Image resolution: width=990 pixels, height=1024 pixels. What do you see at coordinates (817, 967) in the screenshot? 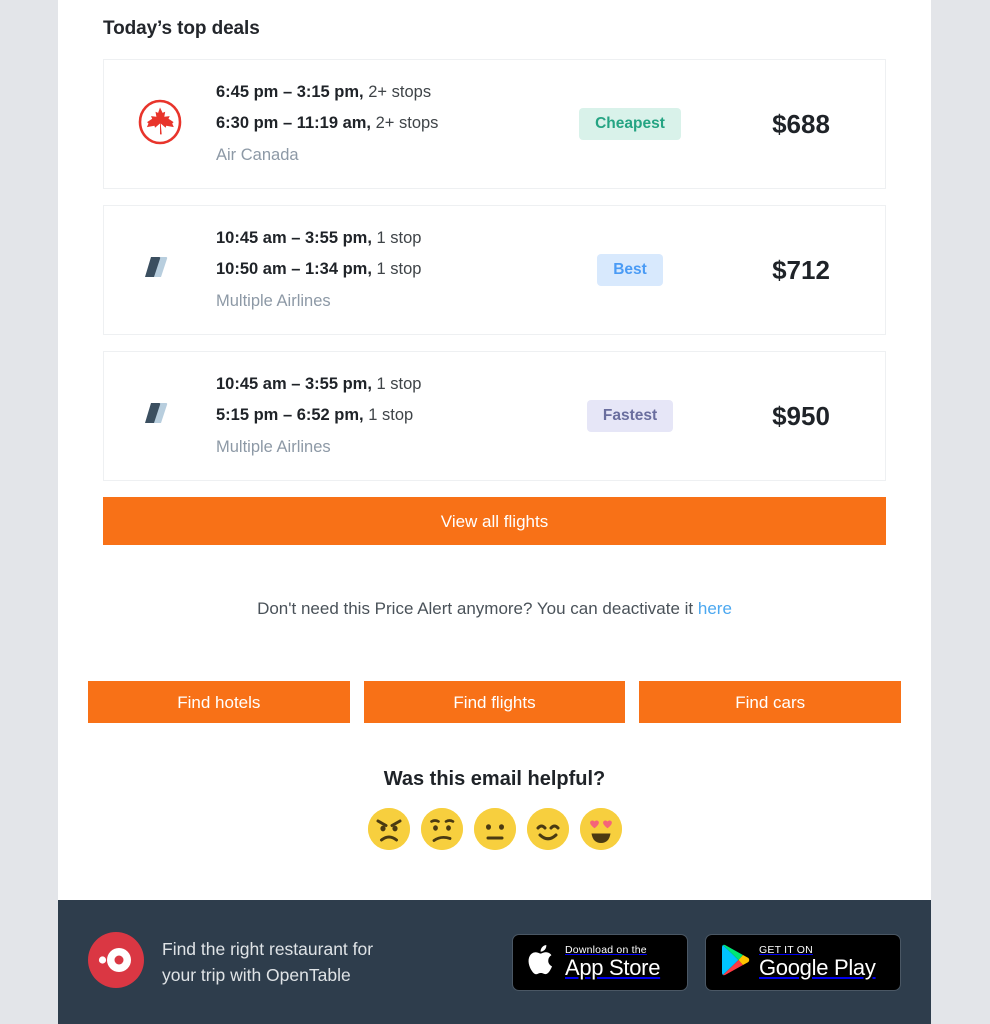
I see `google-play-big-label: Google Play` at bounding box center [817, 967].